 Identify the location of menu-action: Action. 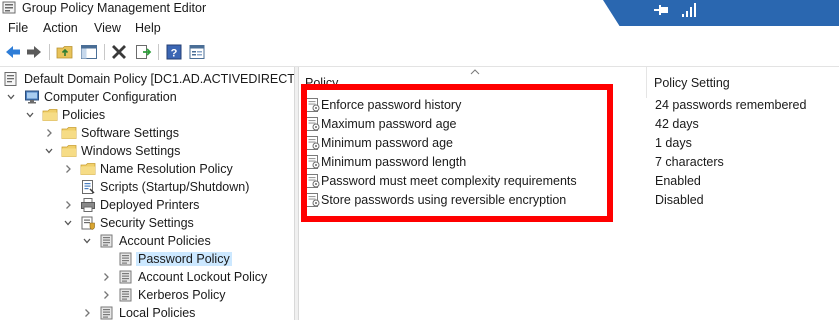
(60, 28).